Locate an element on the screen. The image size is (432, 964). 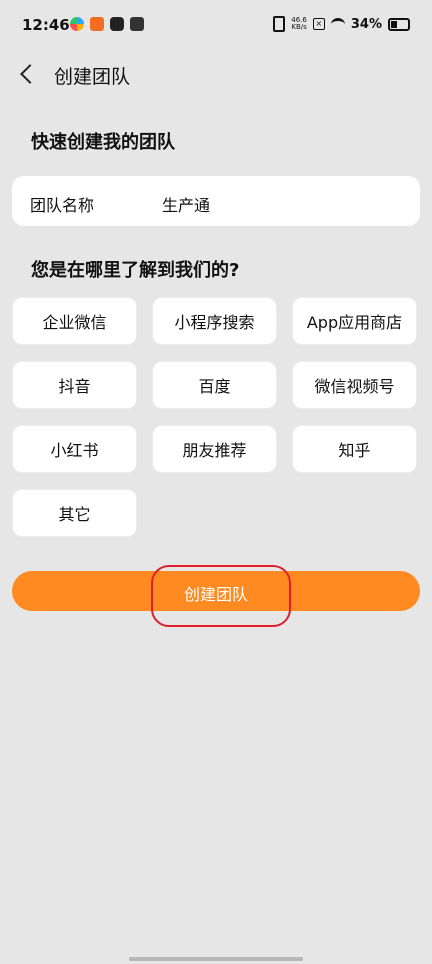
no-sim-icon: × is located at coordinates (318, 24).